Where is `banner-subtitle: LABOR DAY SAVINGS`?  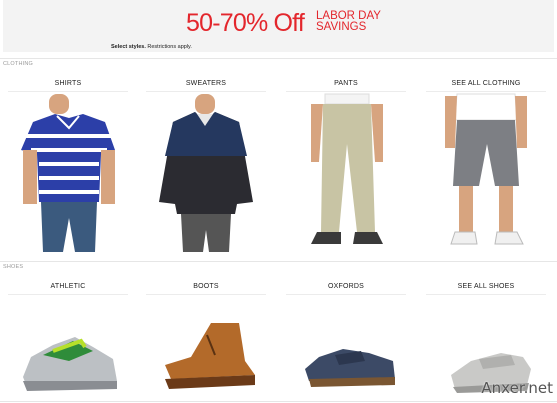
banner-subtitle: LABOR DAY SAVINGS is located at coordinates (356, 21).